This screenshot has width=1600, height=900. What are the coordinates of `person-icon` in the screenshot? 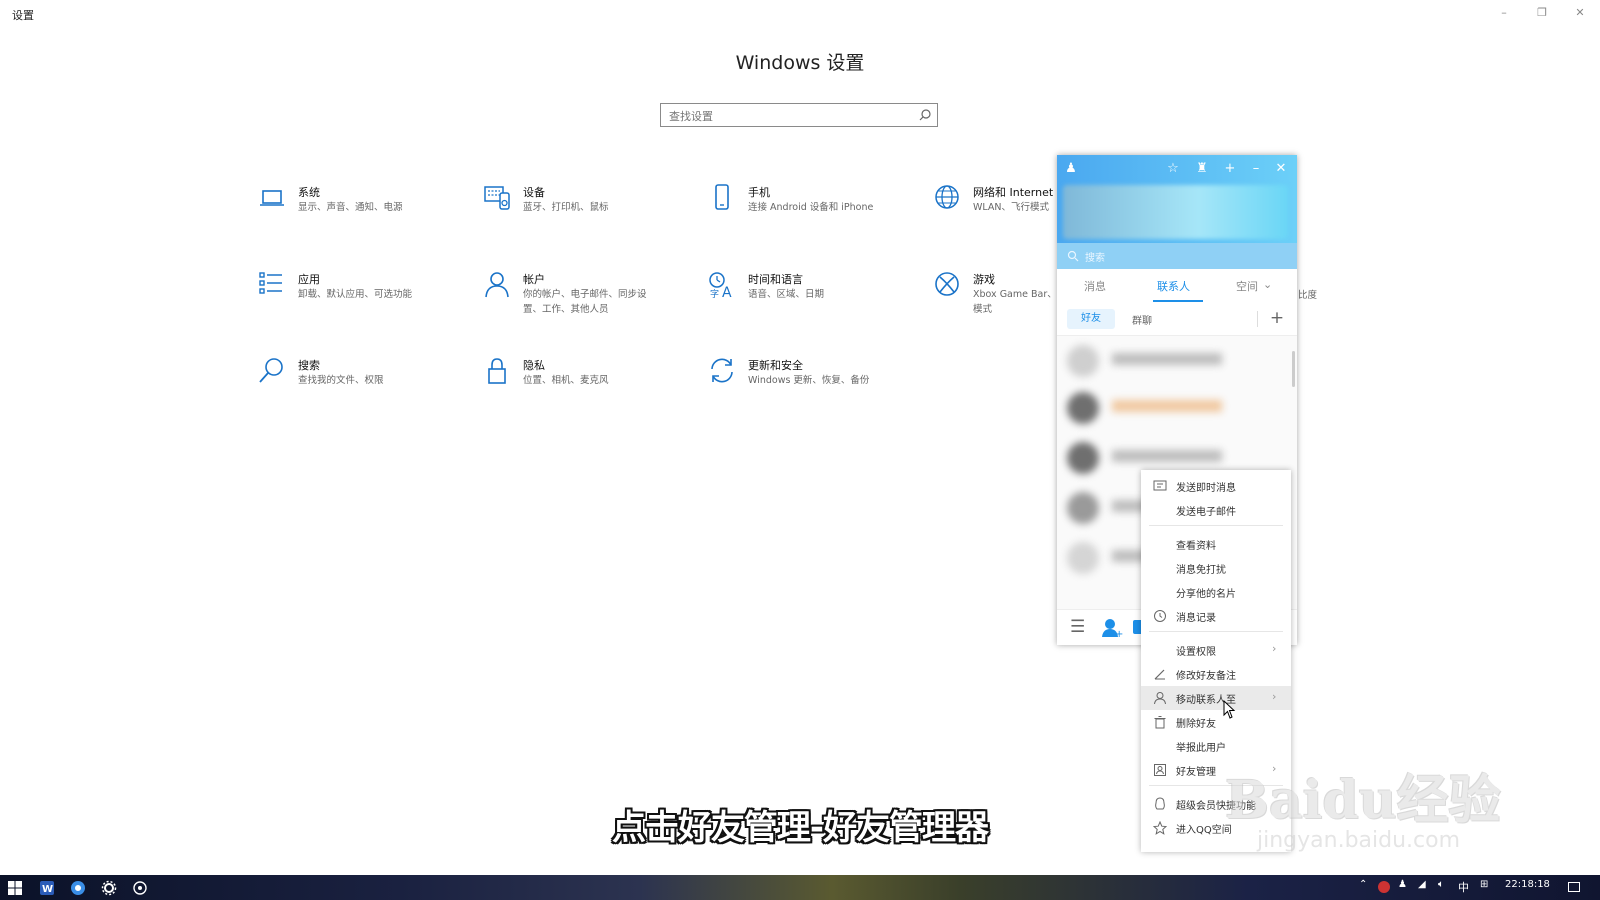 It's located at (497, 285).